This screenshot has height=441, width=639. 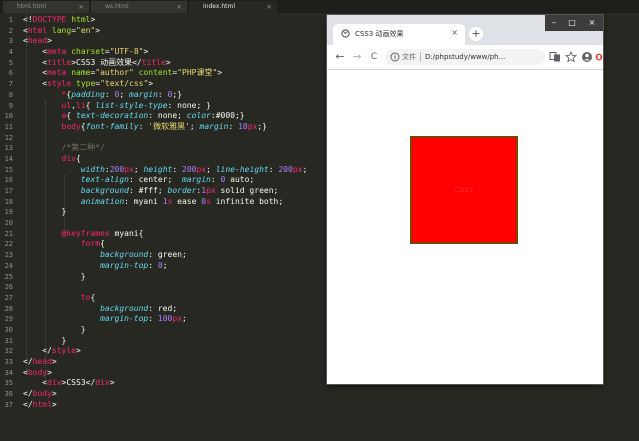 I want to click on line-number: 15, so click(x=8, y=169).